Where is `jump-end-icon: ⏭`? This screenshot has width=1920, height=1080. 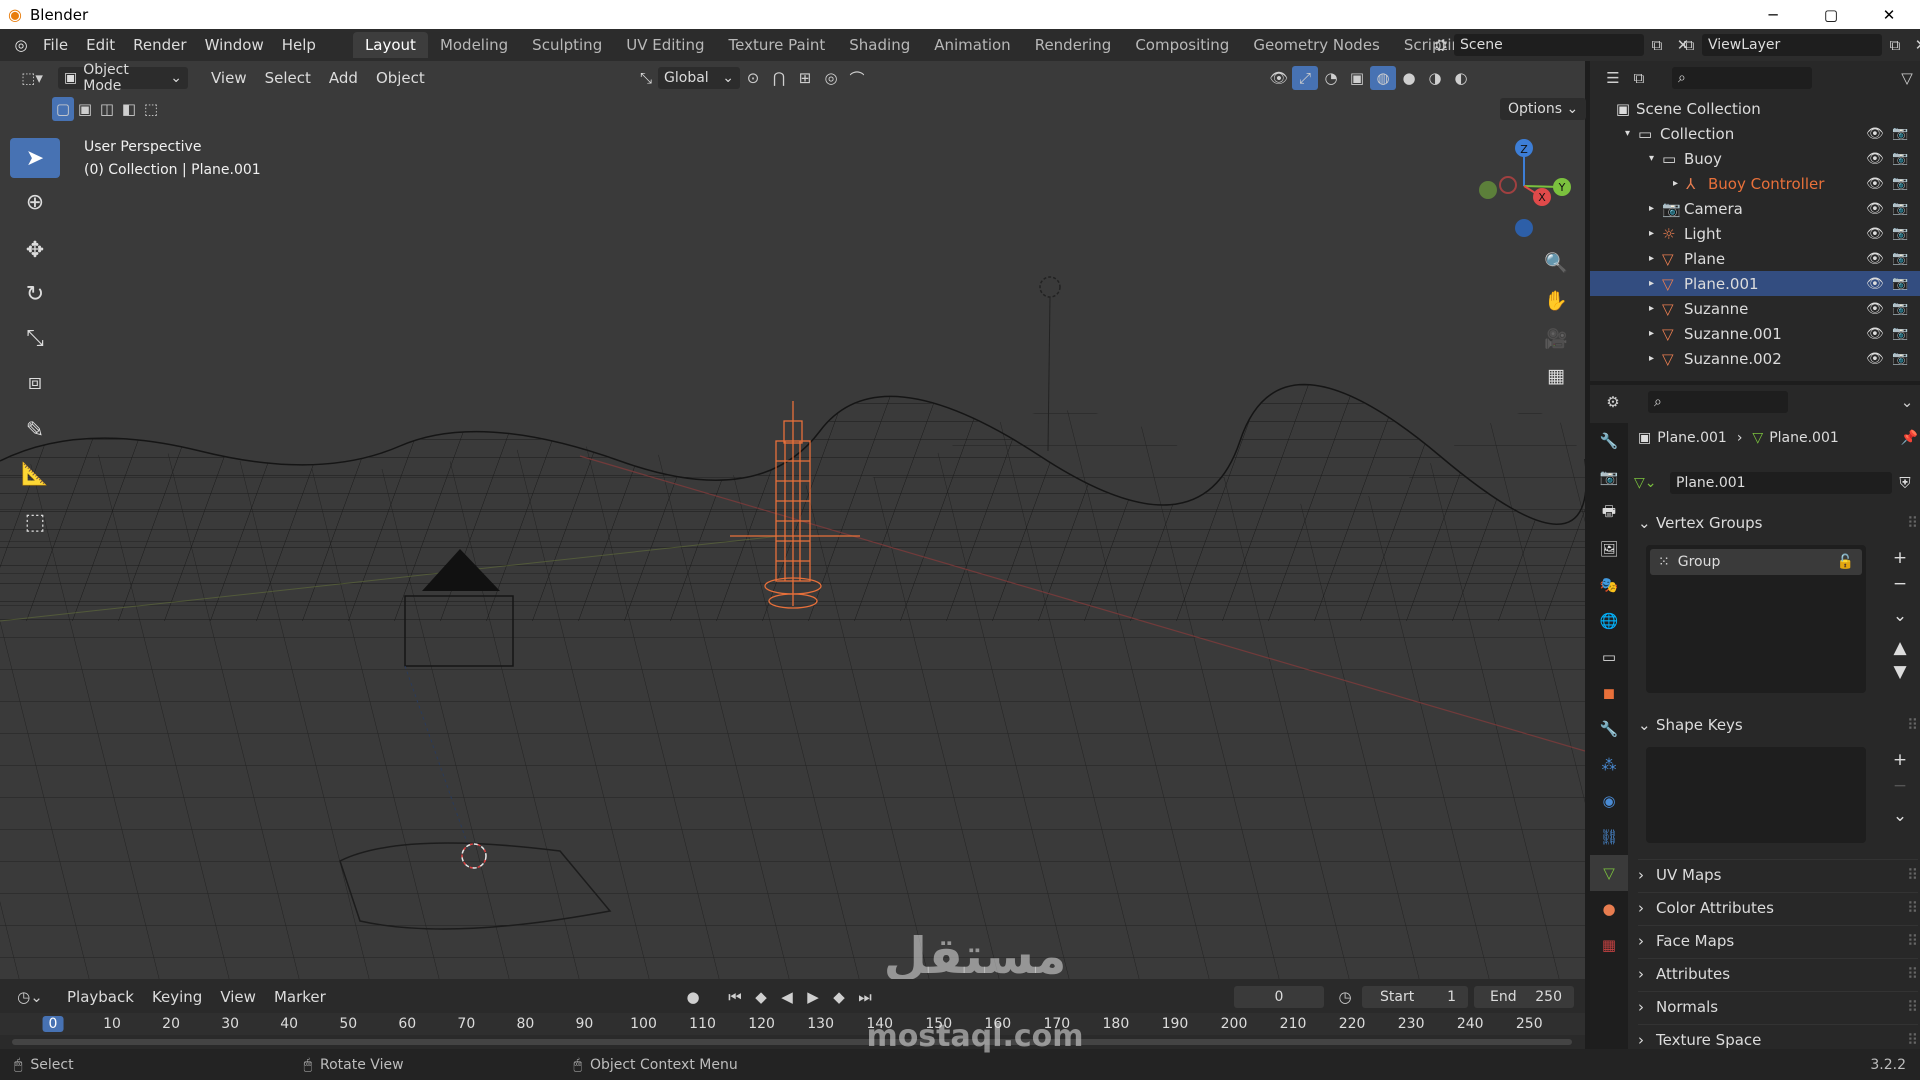
jump-end-icon: ⏭ is located at coordinates (865, 997).